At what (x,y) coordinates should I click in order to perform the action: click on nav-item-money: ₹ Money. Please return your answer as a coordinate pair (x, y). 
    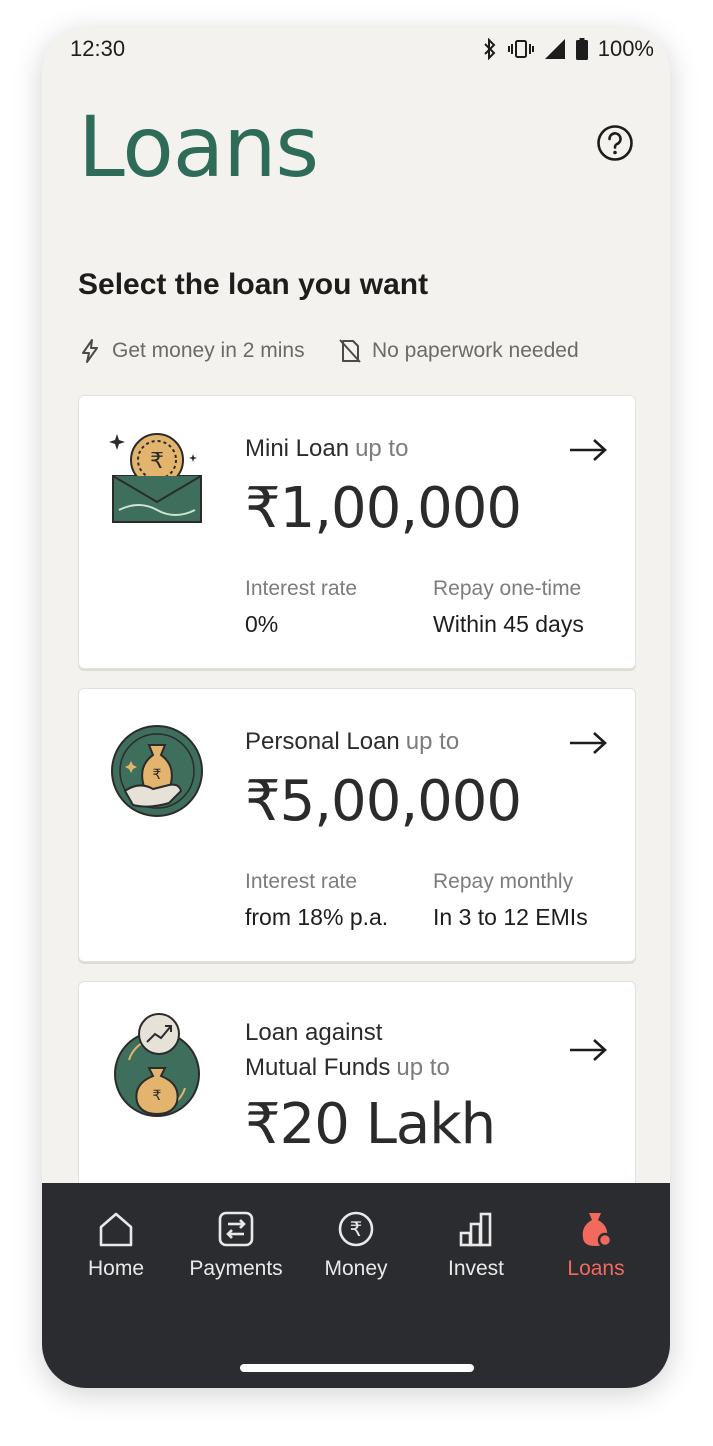
    Looking at the image, I should click on (356, 1245).